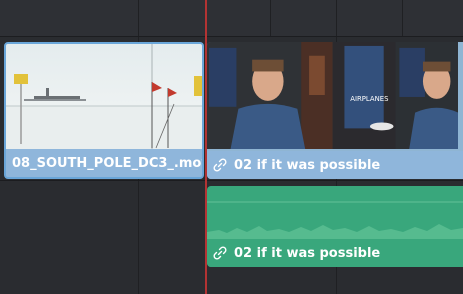 This screenshot has height=294, width=463. I want to click on timeline-ruler, so click(231, 18).